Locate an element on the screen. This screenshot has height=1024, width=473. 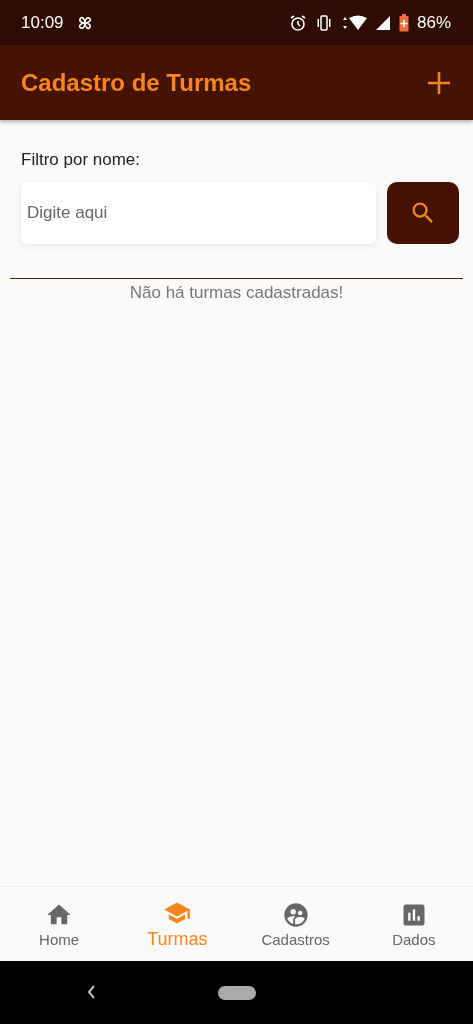
add-button is located at coordinates (439, 82).